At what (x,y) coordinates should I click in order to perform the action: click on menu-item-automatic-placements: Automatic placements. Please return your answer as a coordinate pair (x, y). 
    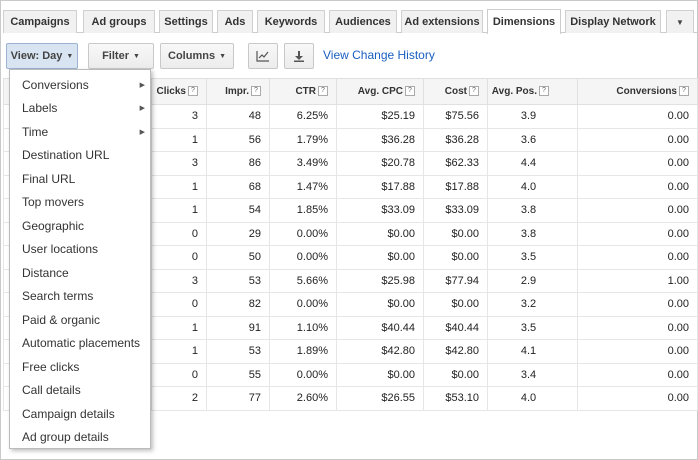
    Looking at the image, I should click on (80, 344).